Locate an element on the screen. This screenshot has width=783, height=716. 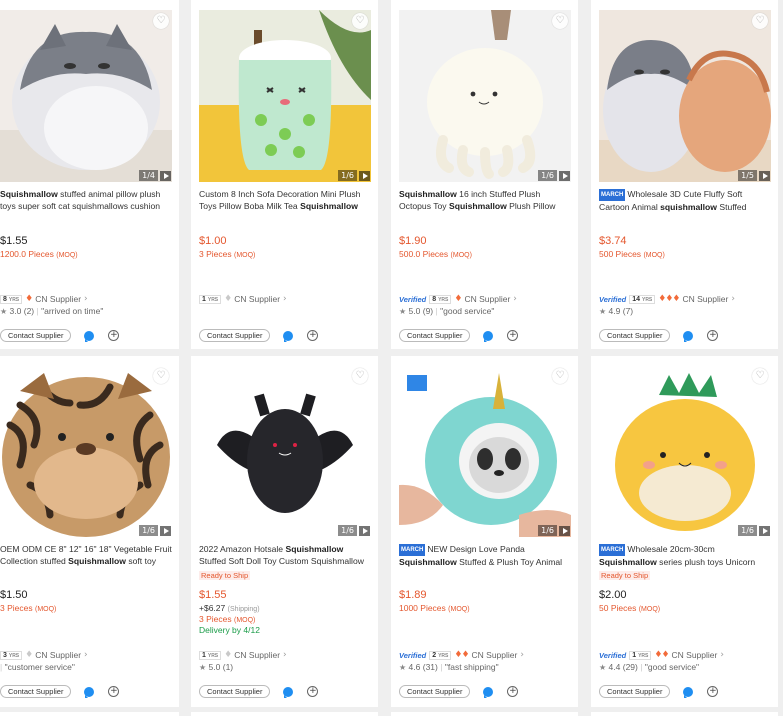
supplier-years: 2 YRS is located at coordinates (440, 655).